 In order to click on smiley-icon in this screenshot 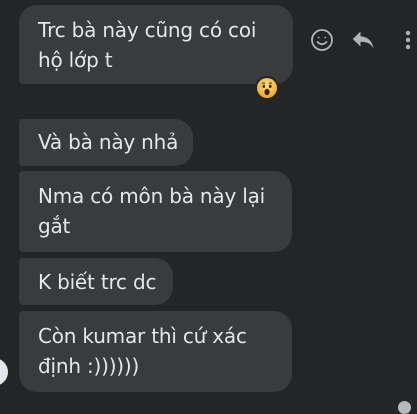, I will do `click(322, 42)`.